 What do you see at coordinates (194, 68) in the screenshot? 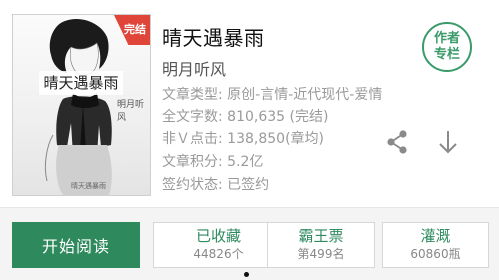
I see `book-author: 明月听风` at bounding box center [194, 68].